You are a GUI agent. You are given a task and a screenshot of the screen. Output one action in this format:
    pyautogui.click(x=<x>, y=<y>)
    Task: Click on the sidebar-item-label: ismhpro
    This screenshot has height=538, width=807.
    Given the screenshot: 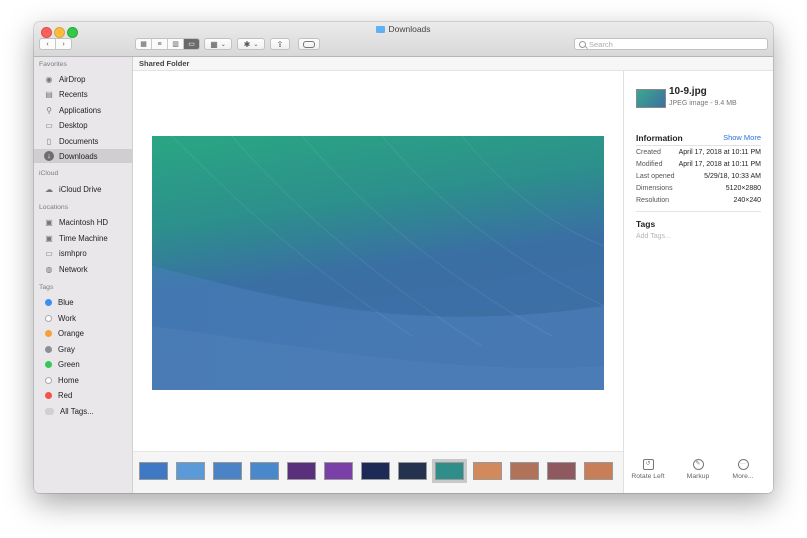 What is the action you would take?
    pyautogui.click(x=73, y=253)
    